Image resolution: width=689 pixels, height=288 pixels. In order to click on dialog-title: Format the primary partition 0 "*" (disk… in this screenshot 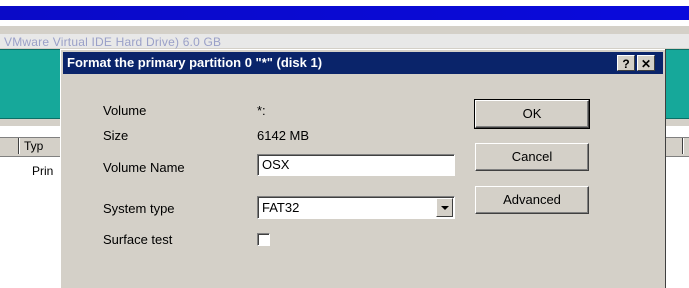, I will do `click(195, 62)`.